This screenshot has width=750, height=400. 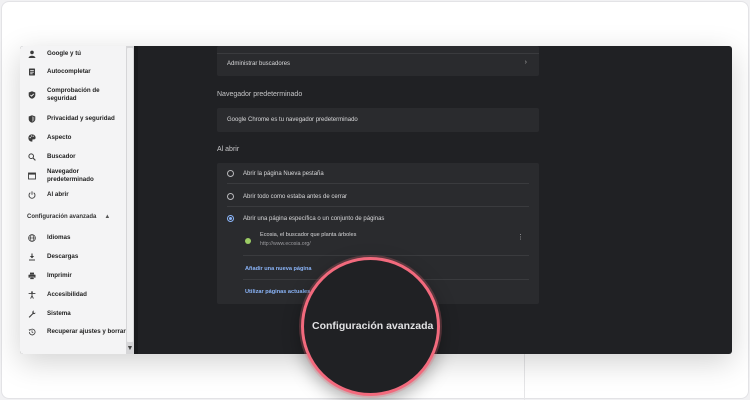 I want to click on scroll-down-icon: ▼, so click(x=130, y=349).